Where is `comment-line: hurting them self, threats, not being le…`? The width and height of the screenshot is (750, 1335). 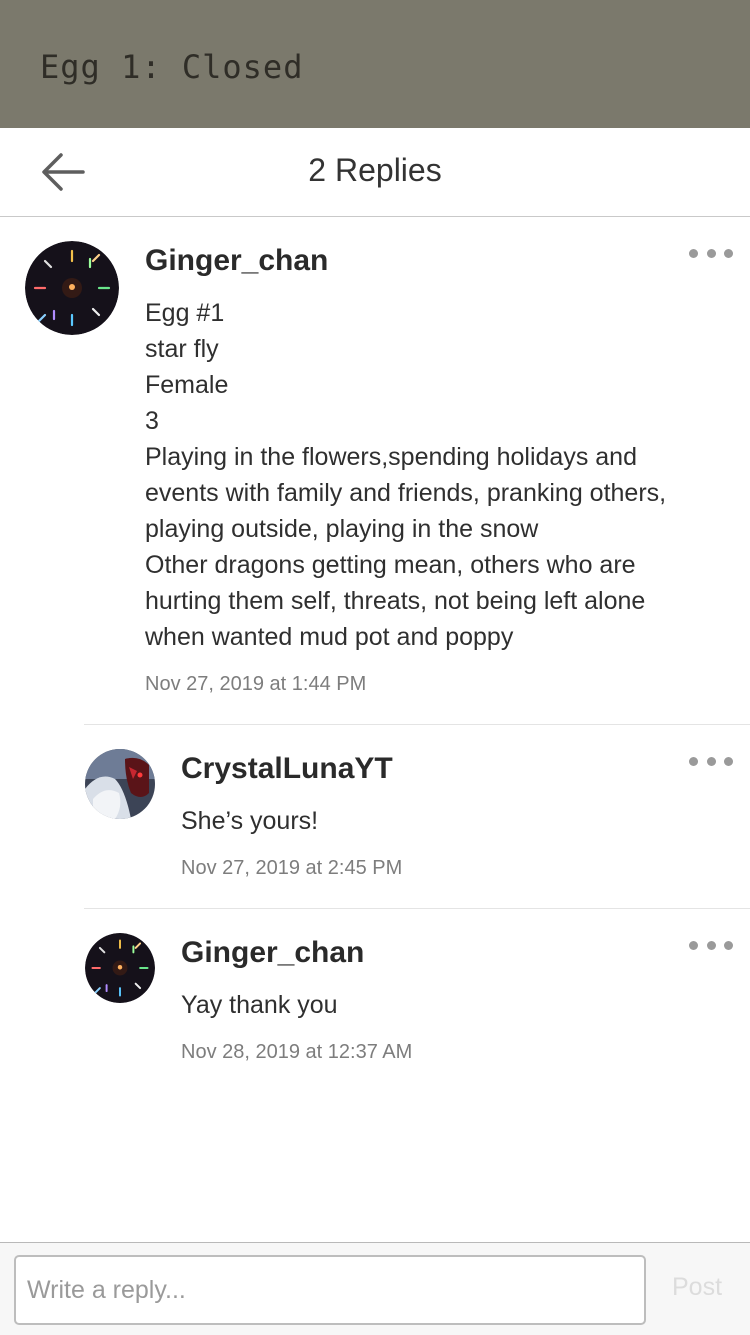
comment-line: hurting them self, threats, not being le… is located at coordinates (395, 601).